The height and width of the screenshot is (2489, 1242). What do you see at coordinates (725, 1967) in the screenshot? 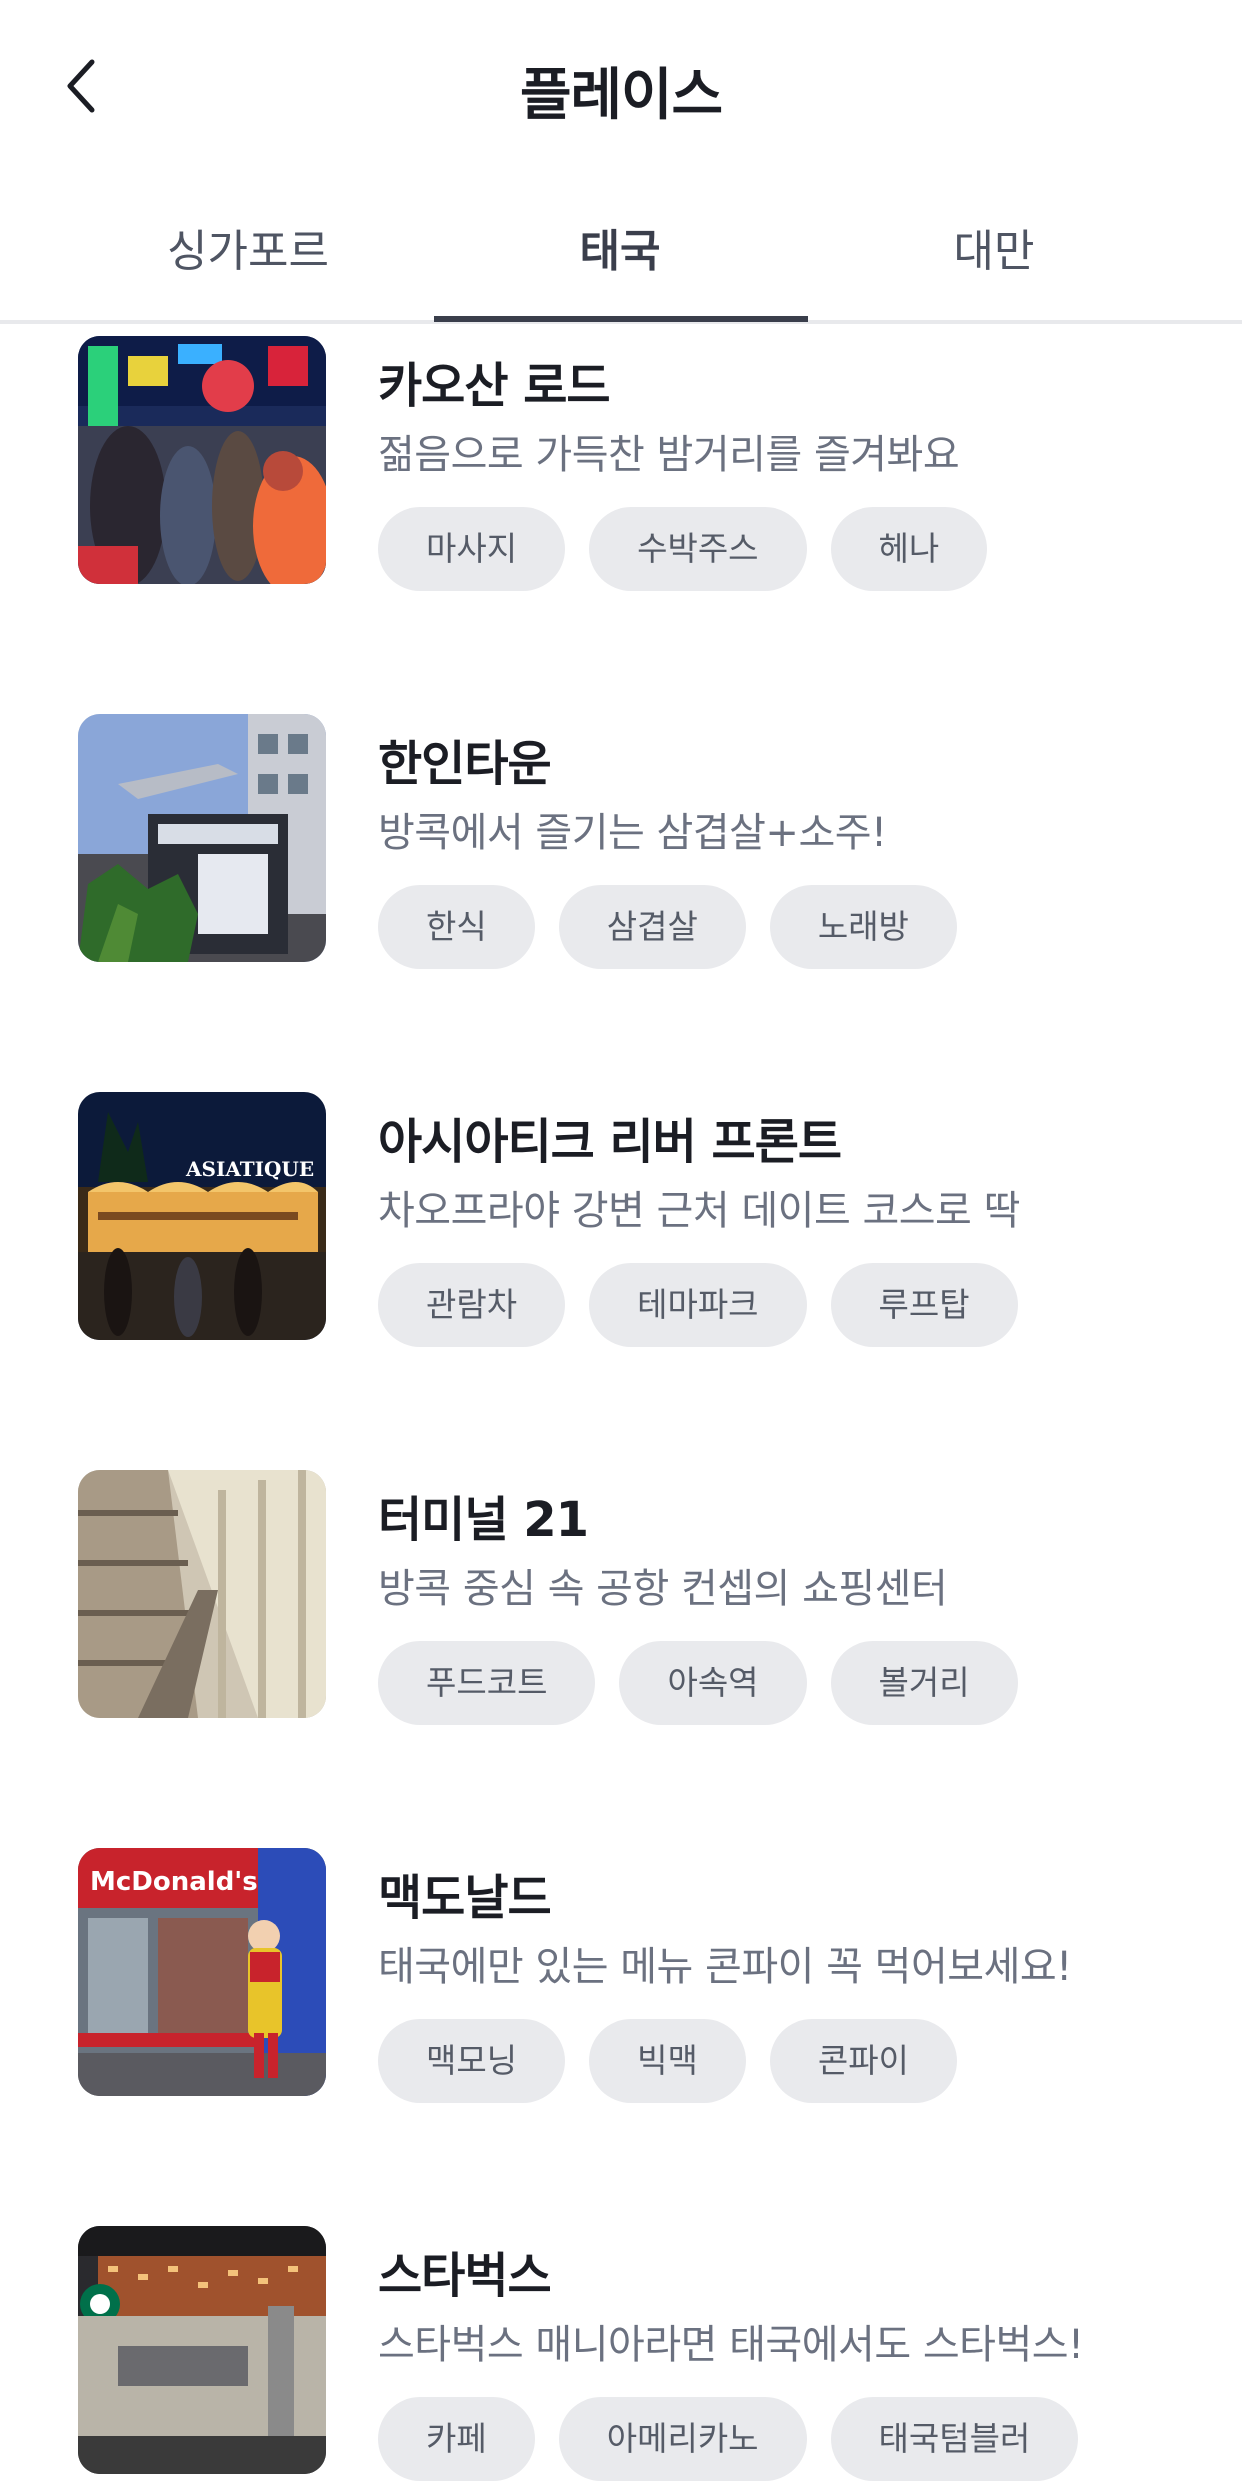
I see `place-description: 태국에만 있는 메뉴 콘파이 꼭 먹어보세요!` at bounding box center [725, 1967].